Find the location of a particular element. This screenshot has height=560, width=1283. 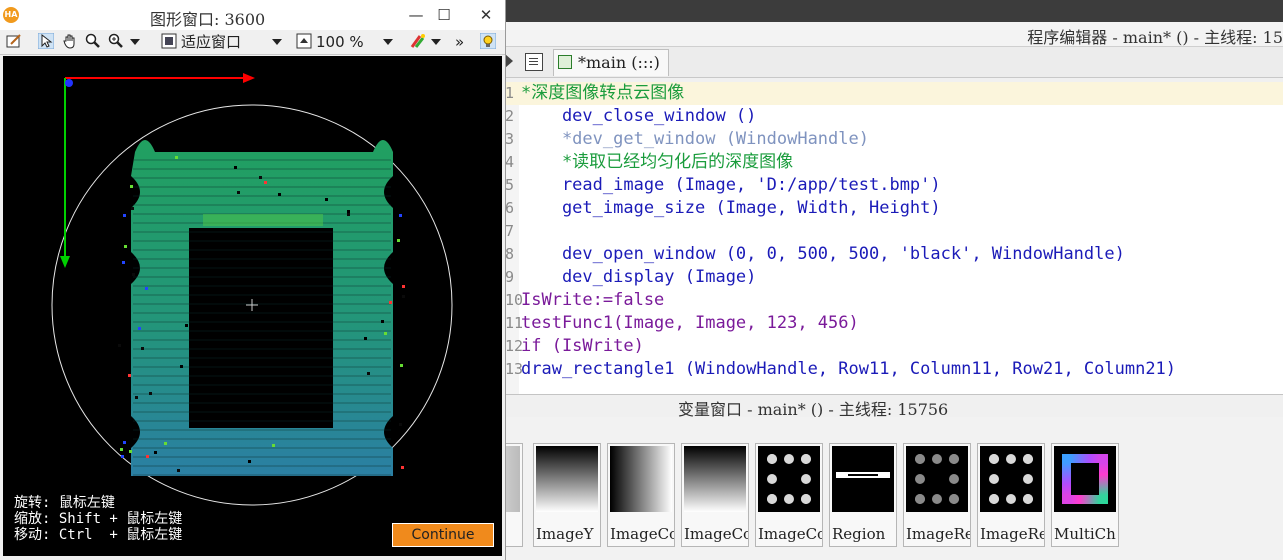

code-line: 4 *读取已经均匀化后的深度图像 is located at coordinates (894, 162).